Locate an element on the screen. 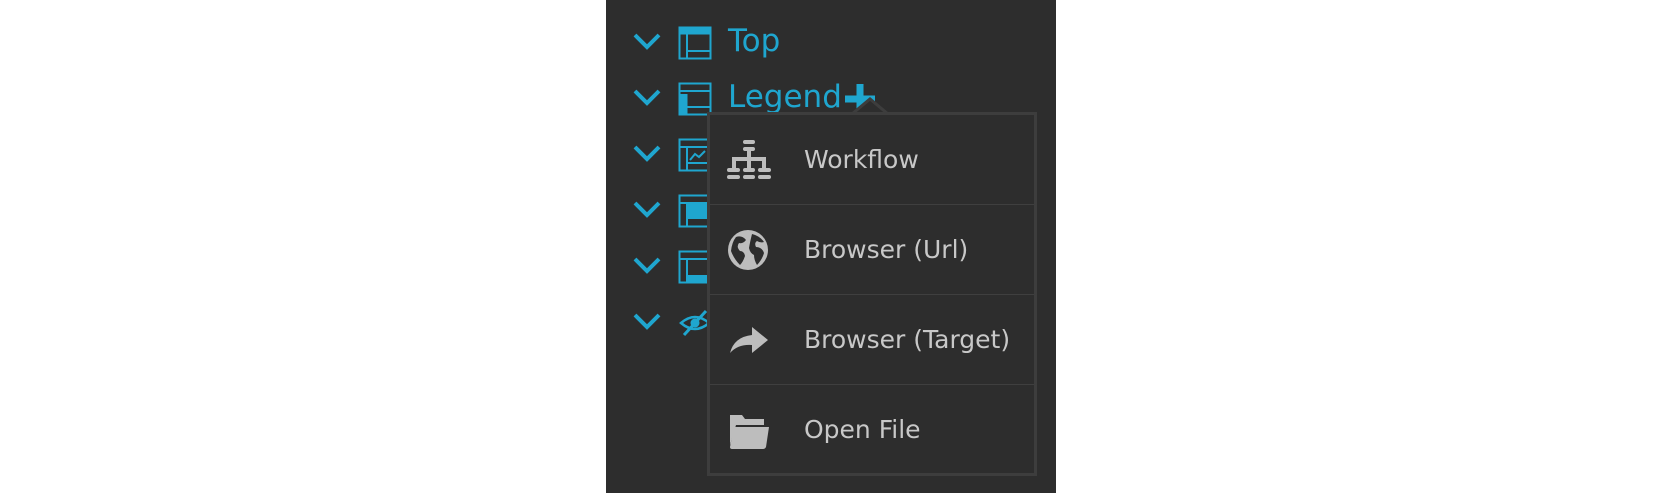 The width and height of the screenshot is (1657, 493). share-arrow-icon is located at coordinates (749, 340).